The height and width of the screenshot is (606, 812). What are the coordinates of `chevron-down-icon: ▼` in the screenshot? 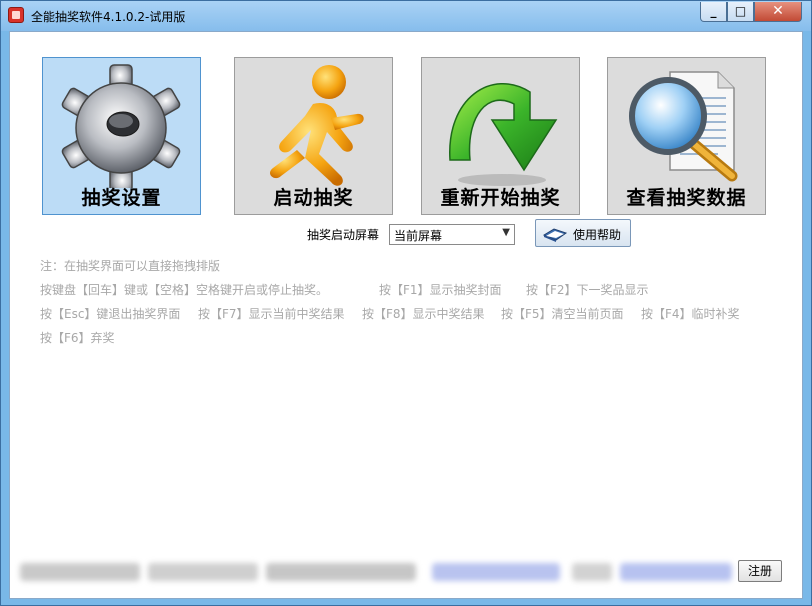 It's located at (506, 232).